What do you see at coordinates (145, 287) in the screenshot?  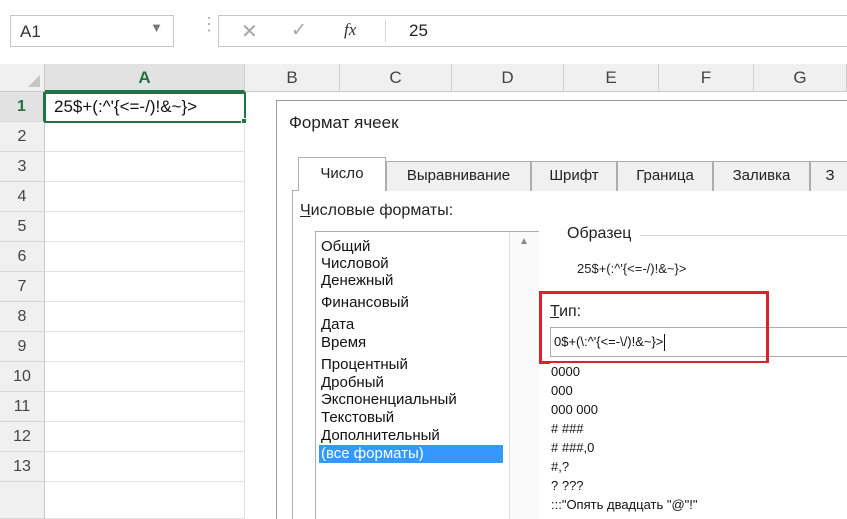 I see `cell-a7` at bounding box center [145, 287].